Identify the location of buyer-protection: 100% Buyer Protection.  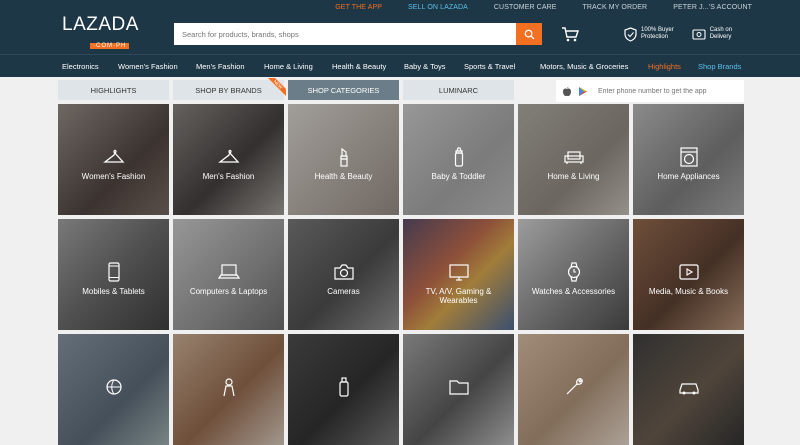
(649, 34).